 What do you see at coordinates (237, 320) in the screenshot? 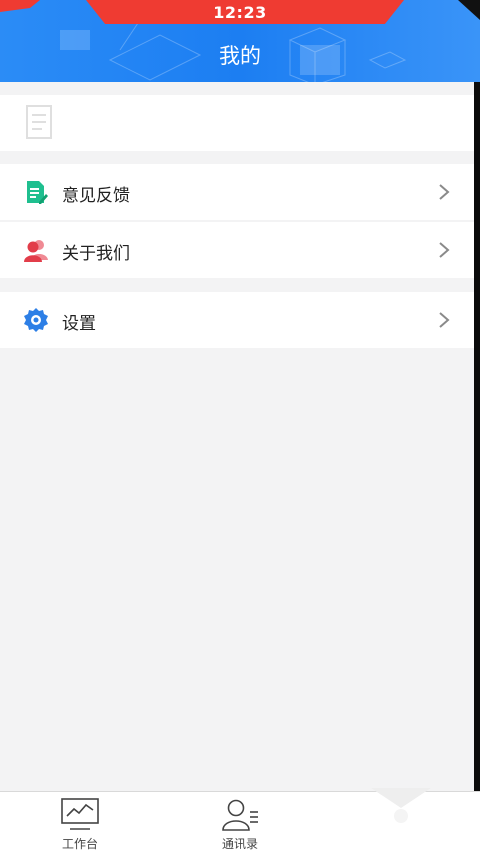
I see `menu-item-settings: 设置` at bounding box center [237, 320].